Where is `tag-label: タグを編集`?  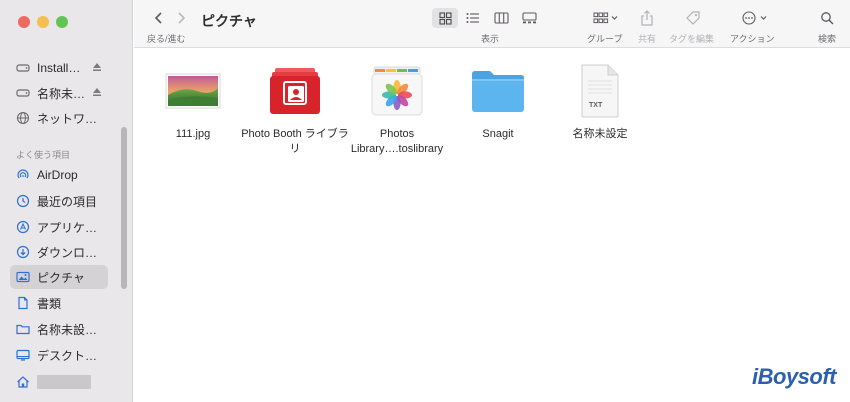
tag-label: タグを編集 is located at coordinates (692, 39).